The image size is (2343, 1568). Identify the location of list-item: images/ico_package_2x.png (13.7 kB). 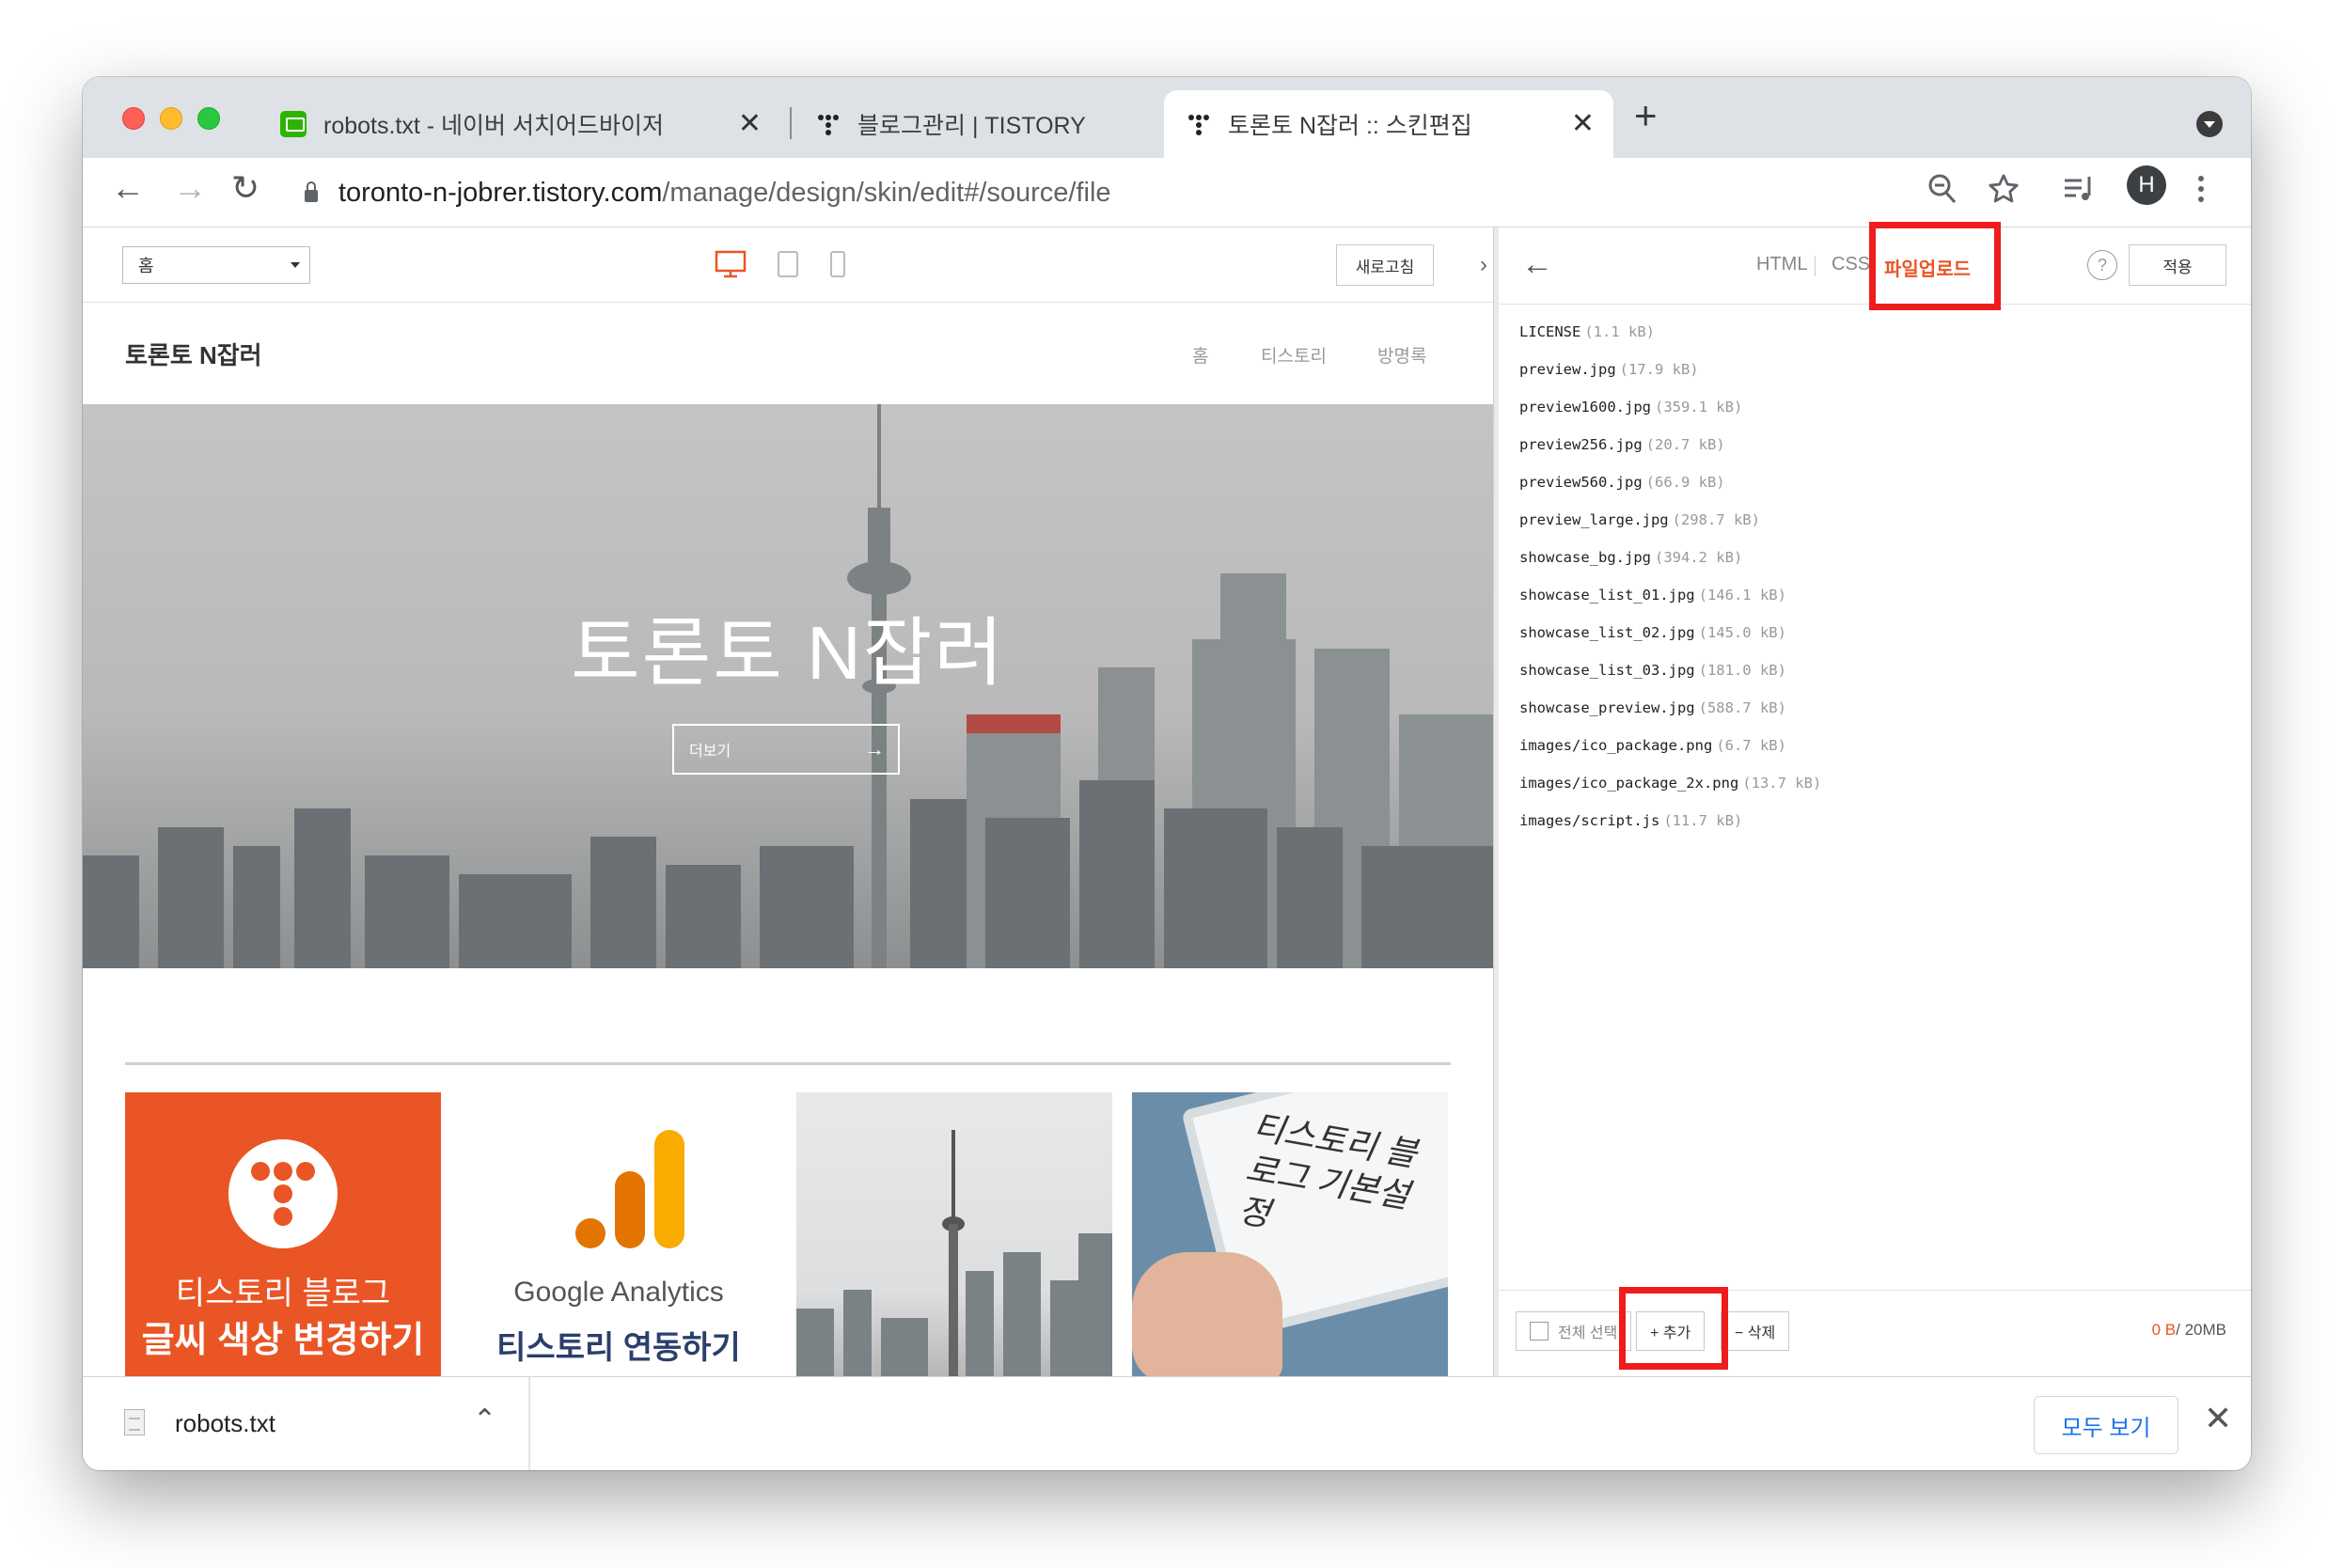
(1670, 793).